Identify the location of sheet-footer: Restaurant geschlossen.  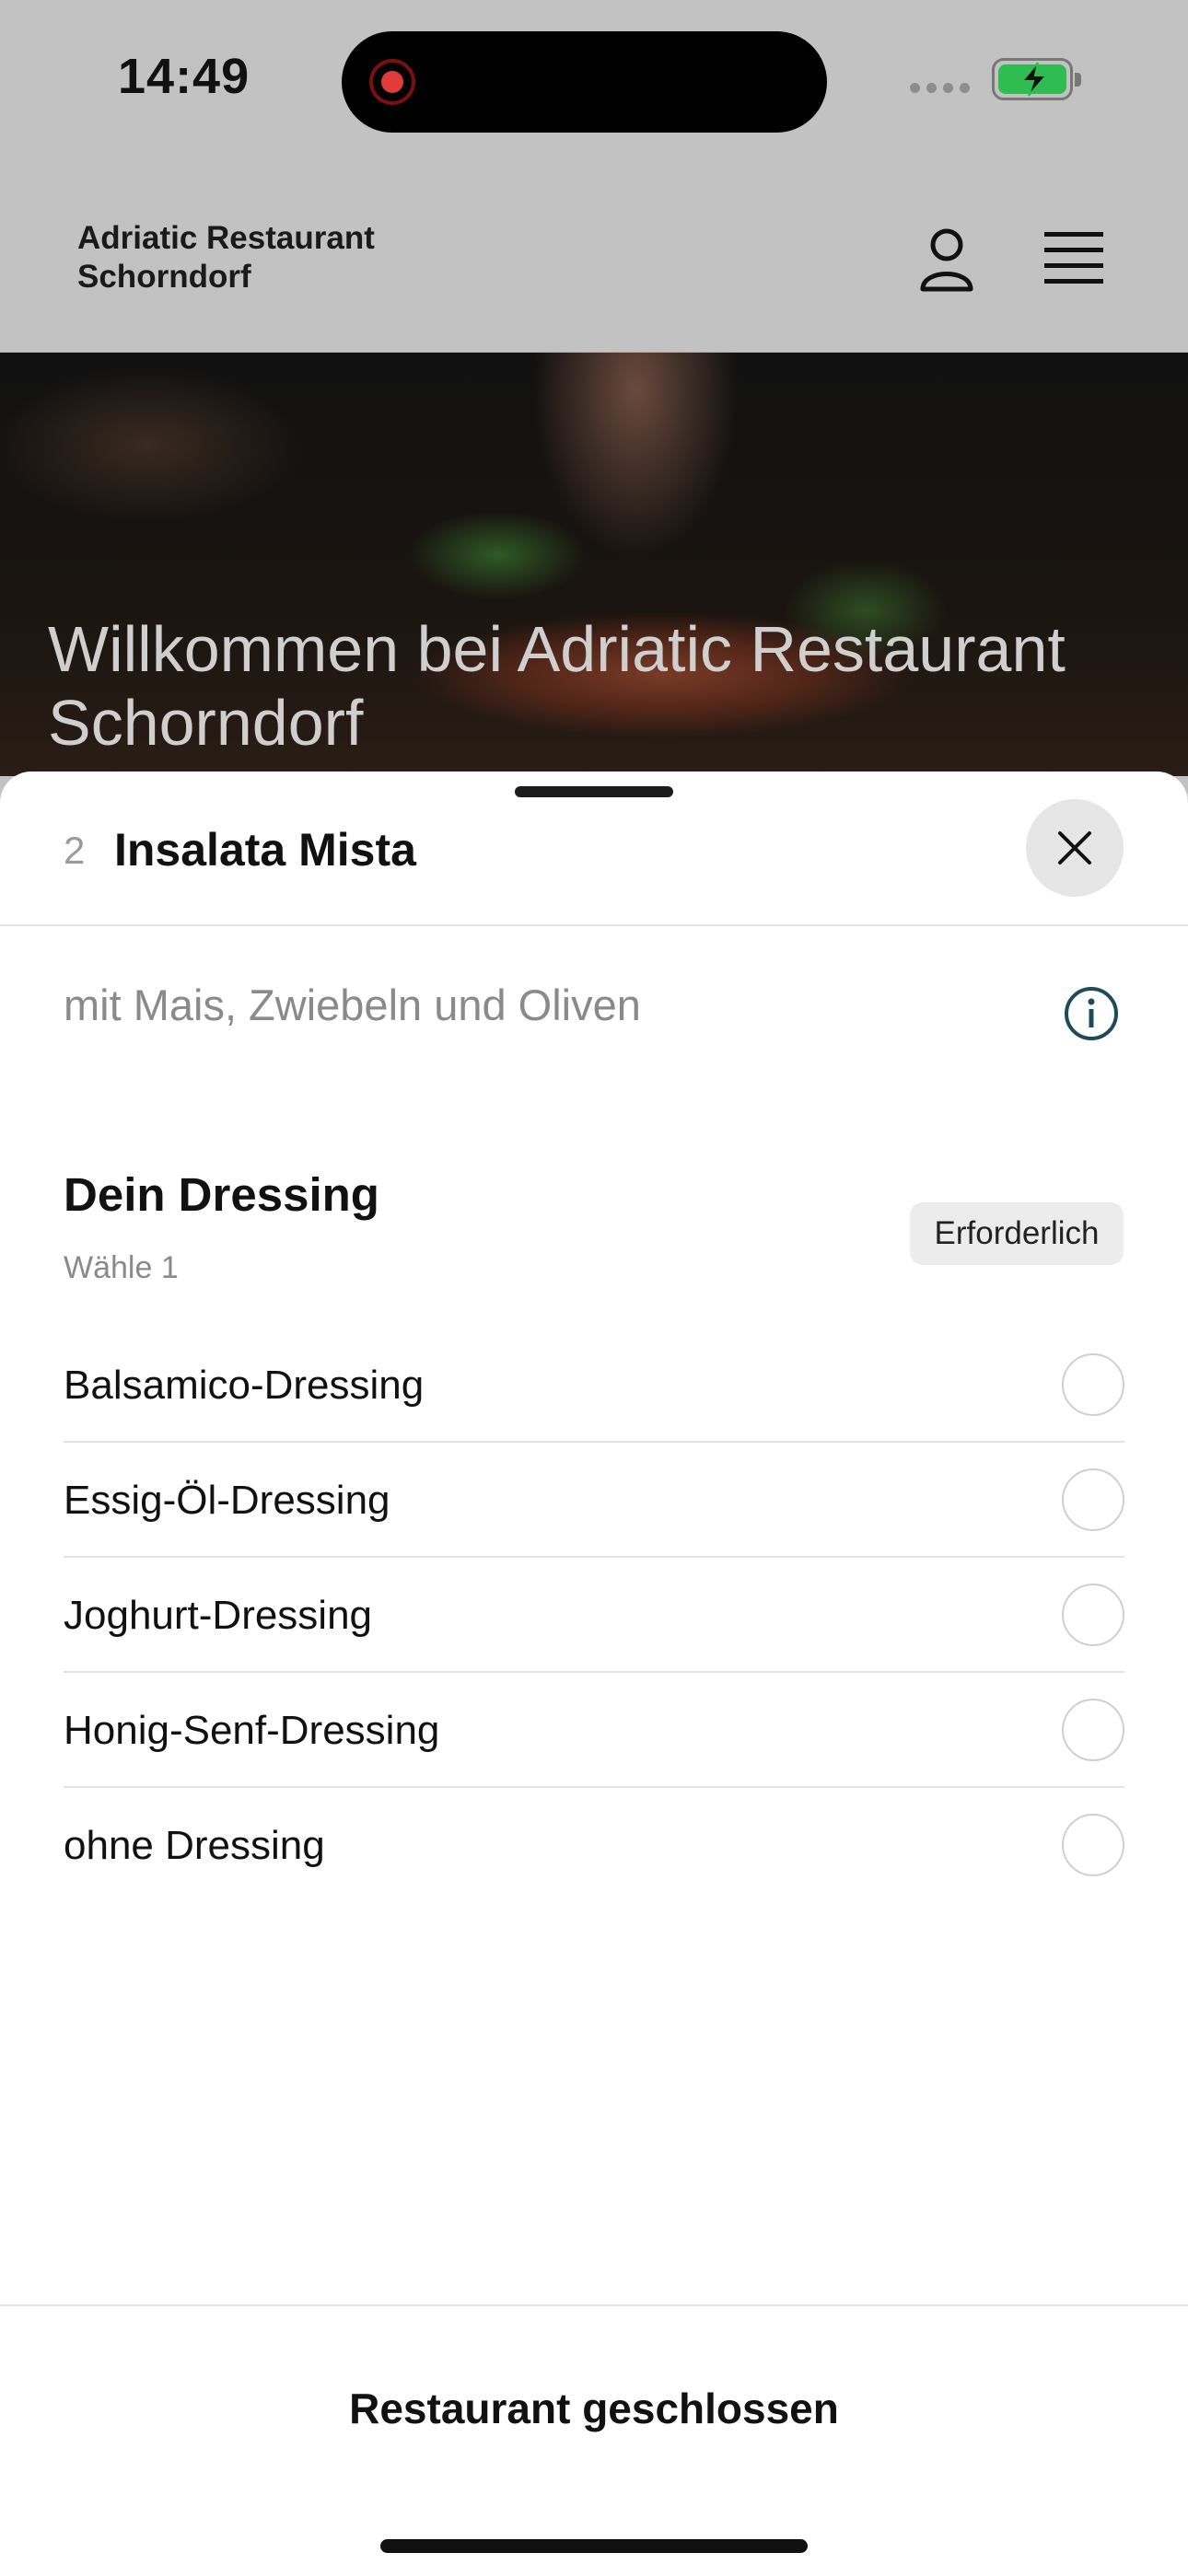
(594, 2440).